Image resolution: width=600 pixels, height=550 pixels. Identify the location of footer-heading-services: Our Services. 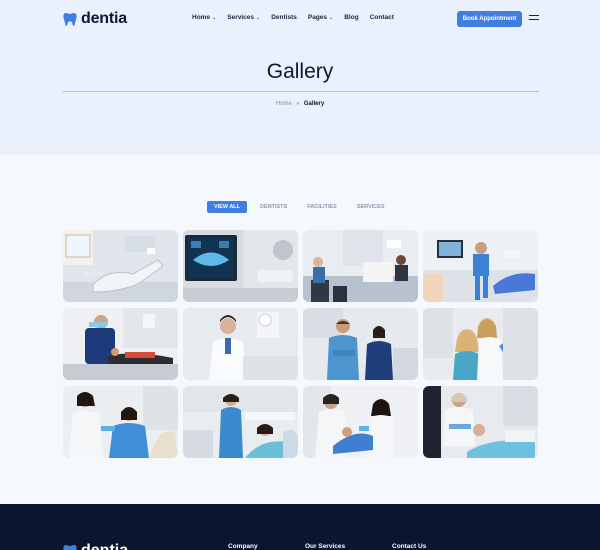
(325, 546).